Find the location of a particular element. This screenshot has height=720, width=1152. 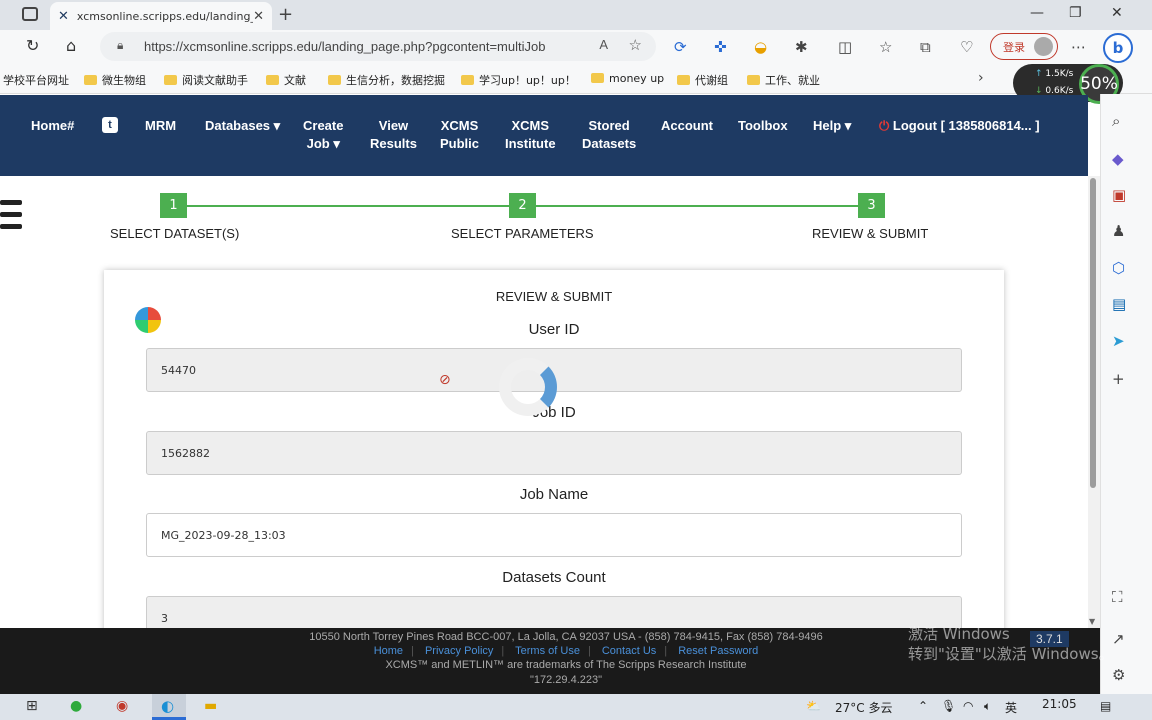

job-name-input: MG_2023-09-28_13:03 is located at coordinates (554, 535).